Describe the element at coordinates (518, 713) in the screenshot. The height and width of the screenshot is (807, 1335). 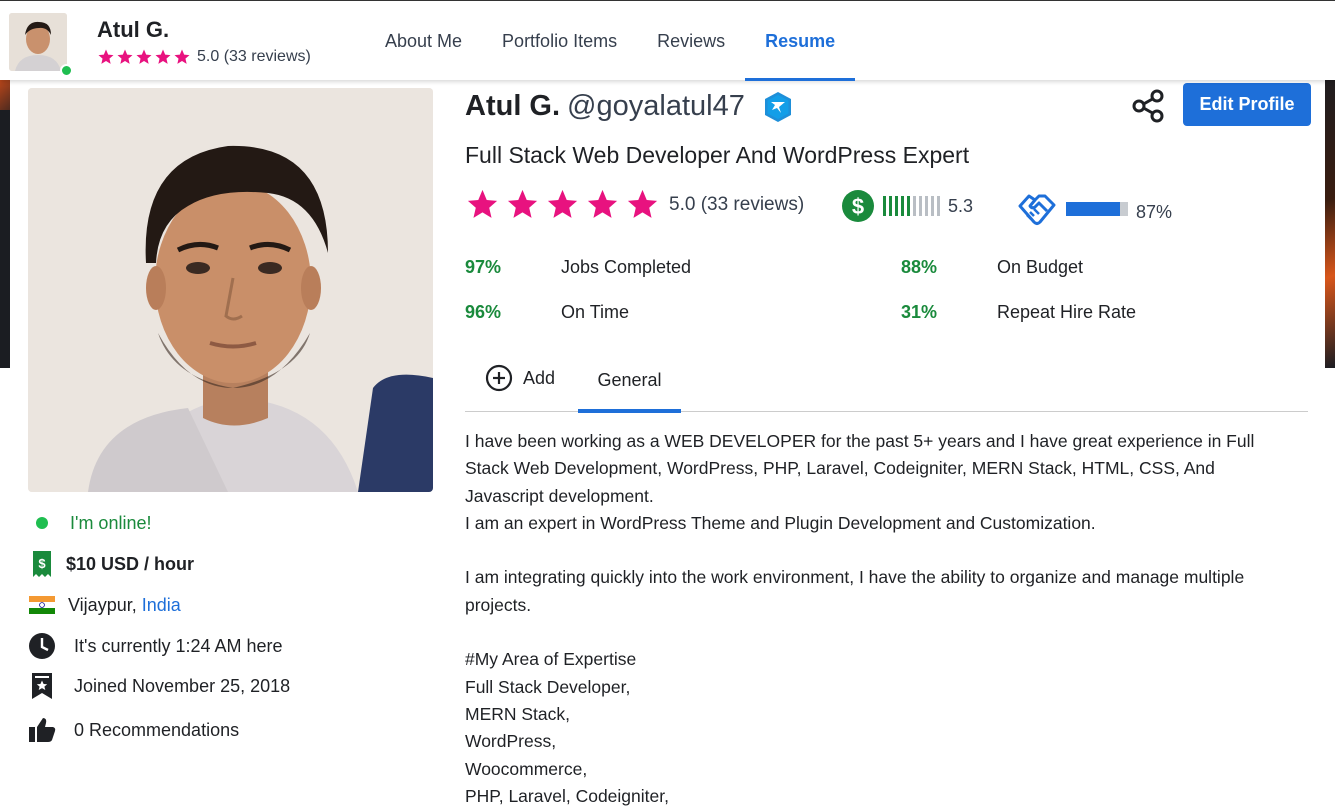
I see `description-line: MERN Stack,` at that location.